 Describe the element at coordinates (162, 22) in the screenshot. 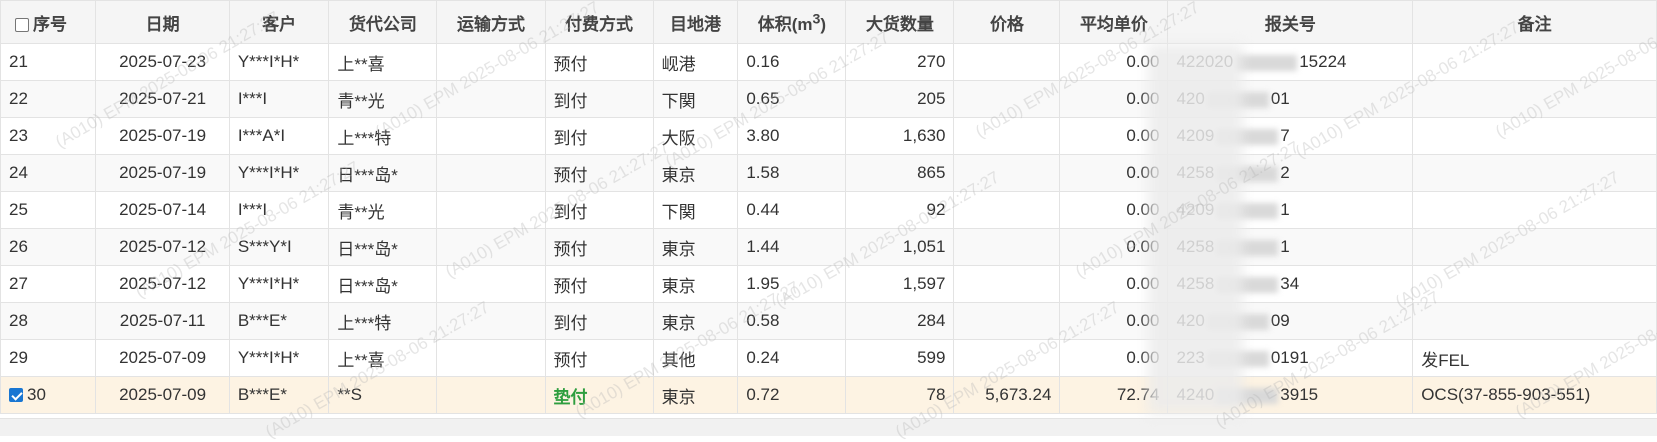

I see `header-date: 日期` at that location.